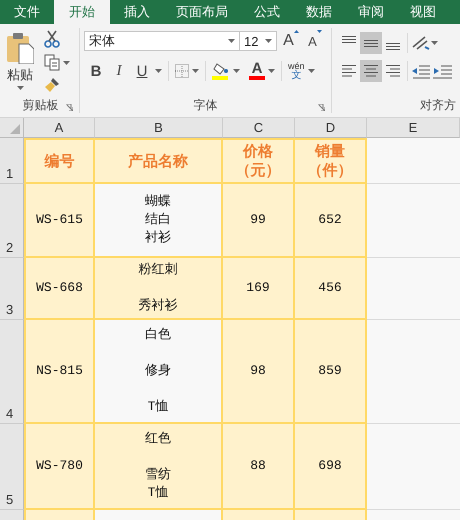 The image size is (460, 520). Describe the element at coordinates (59, 466) in the screenshot. I see `cell-text: WS-780` at that location.